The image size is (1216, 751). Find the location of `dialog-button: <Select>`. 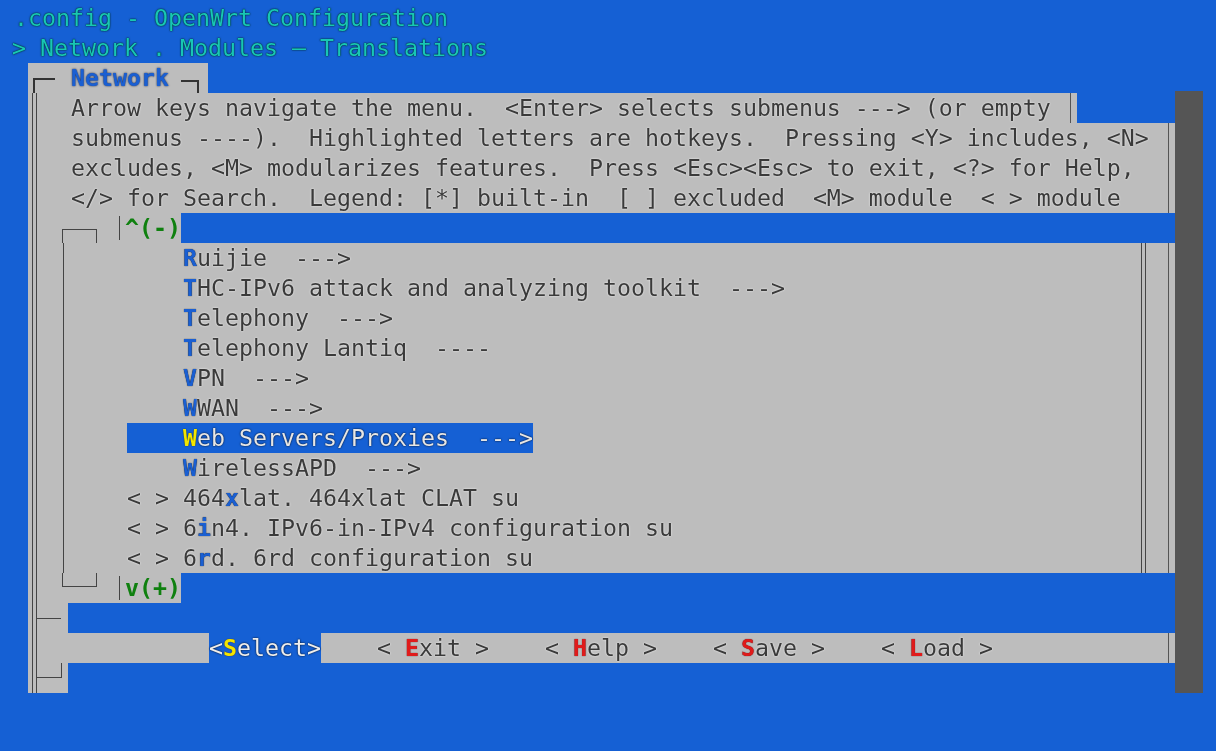

dialog-button: <Select> is located at coordinates (265, 648).